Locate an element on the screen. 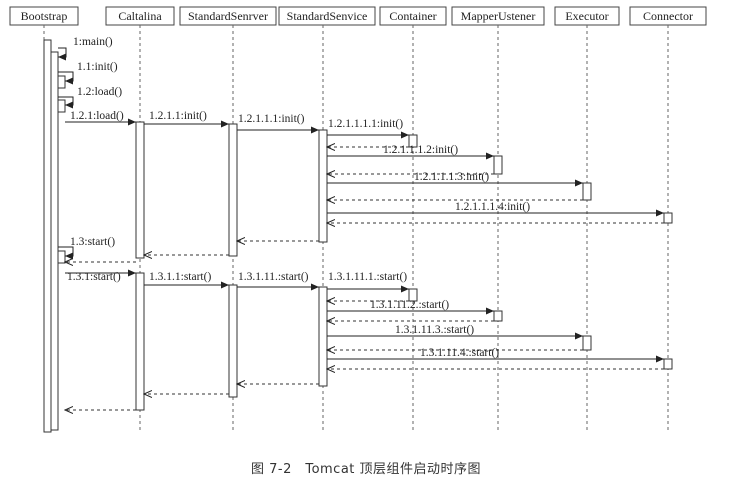 This screenshot has height=491, width=732. participant-label: Bootstrap is located at coordinates (44, 16).